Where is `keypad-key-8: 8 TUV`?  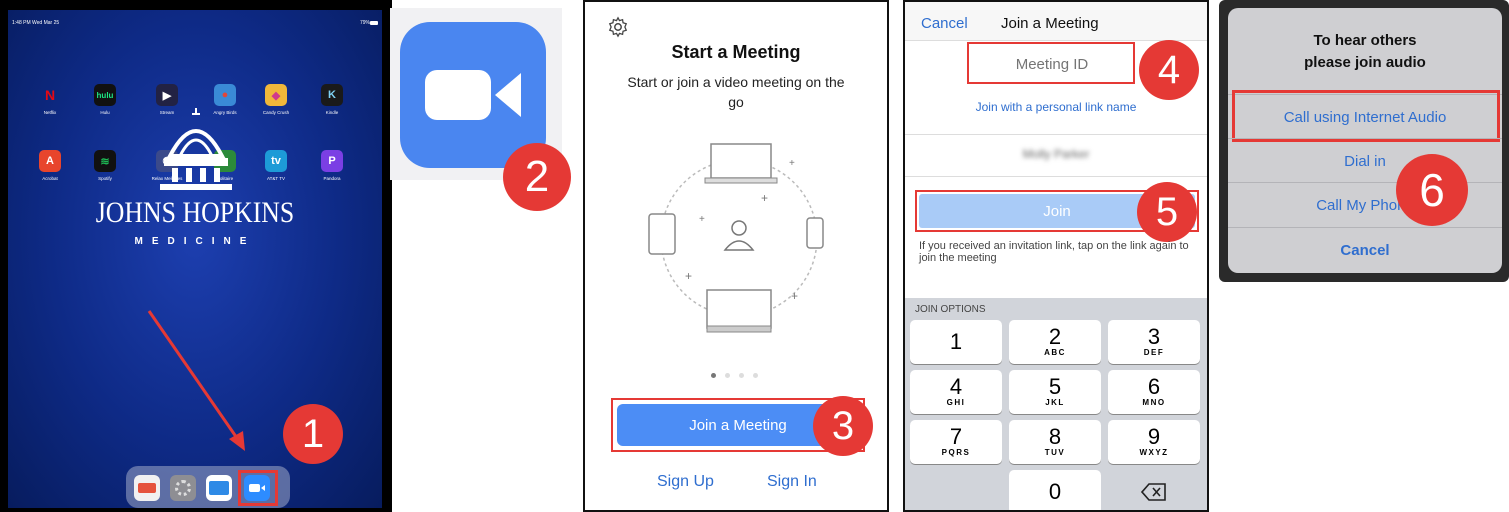 keypad-key-8: 8 TUV is located at coordinates (1055, 442).